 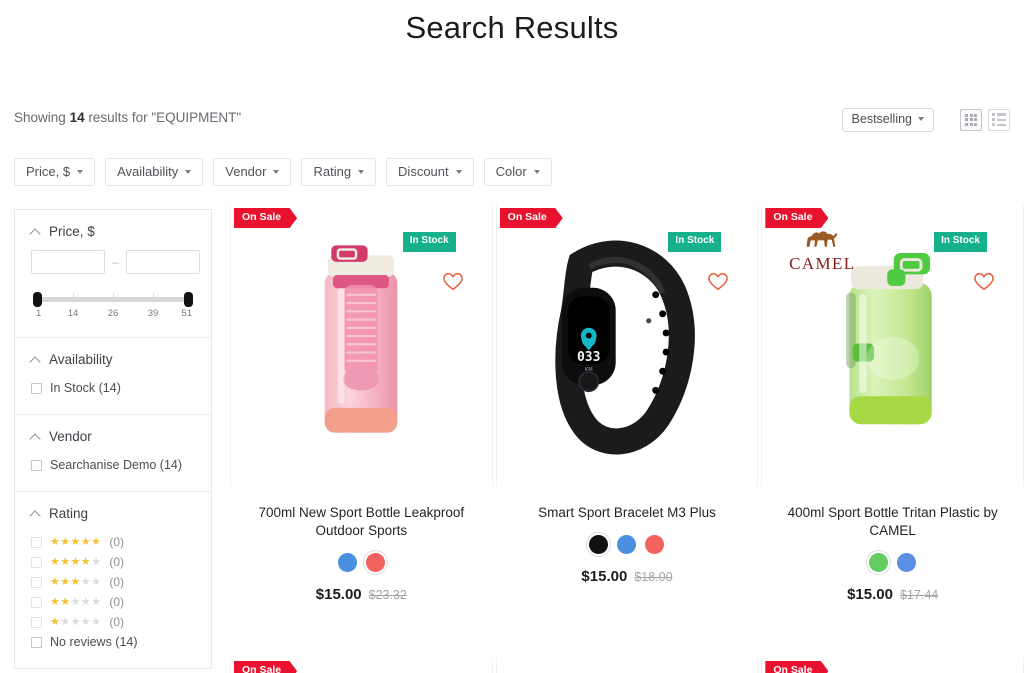 I want to click on product-image-area: On Sale In Stock, so click(x=361, y=346).